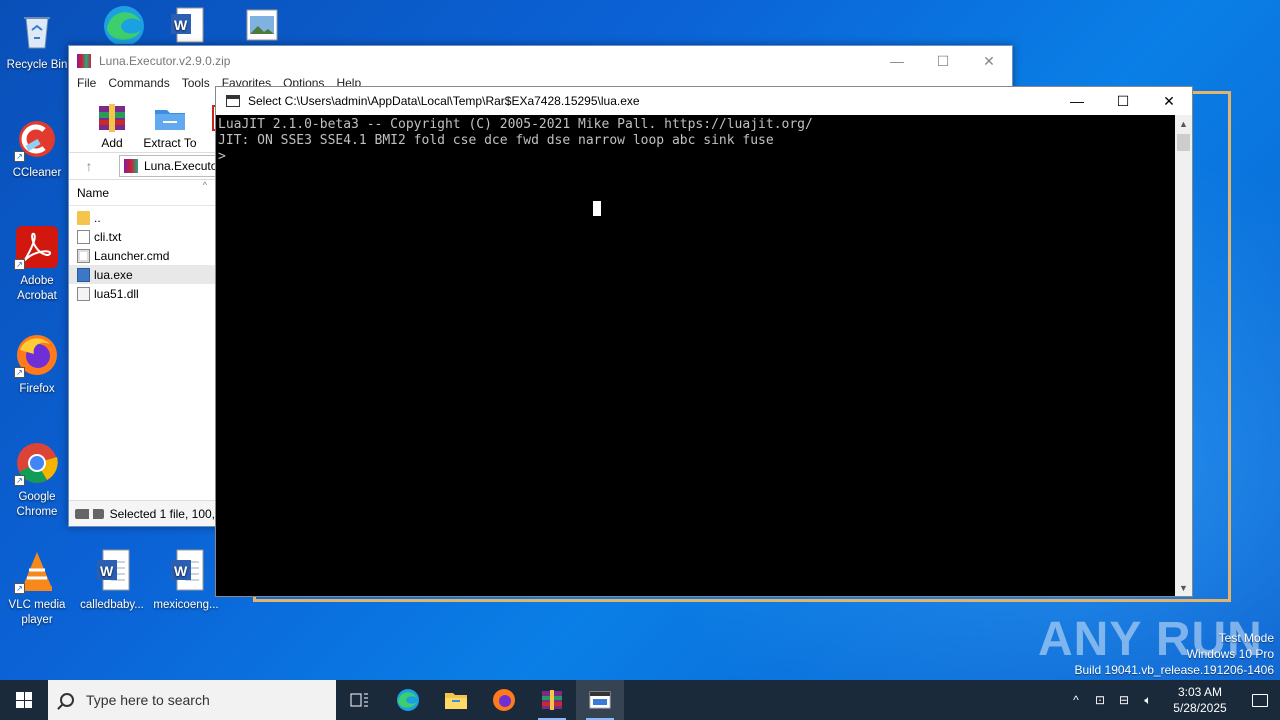 The height and width of the screenshot is (720, 1280). I want to click on system-tray: ^ ⊡ ⊟ 🔈︎ 3:03 AM 5/28/2025, so click(1172, 700).